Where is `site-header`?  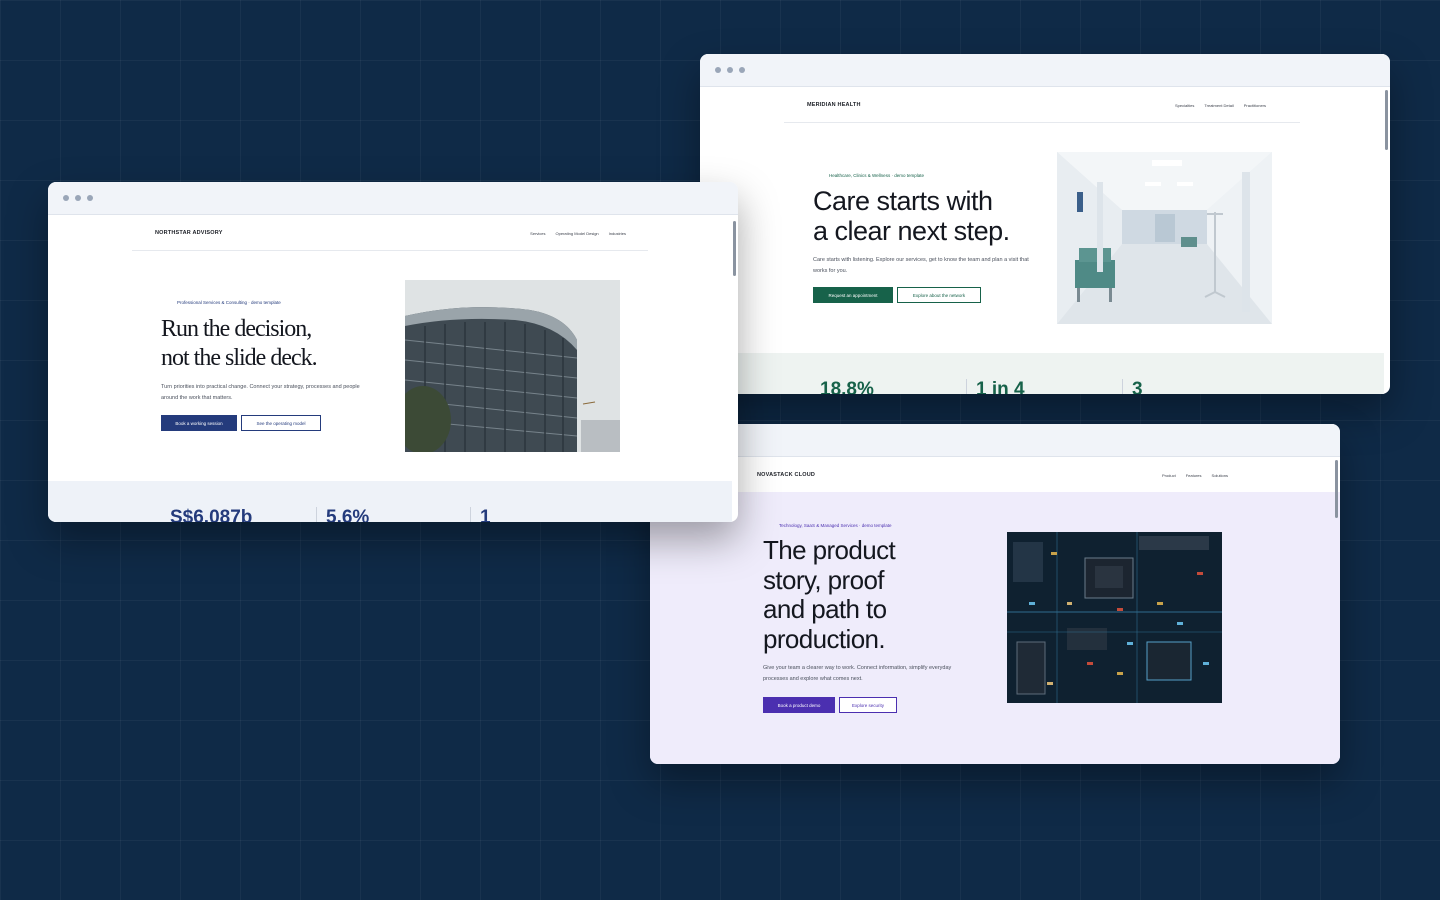
site-header is located at coordinates (995, 474).